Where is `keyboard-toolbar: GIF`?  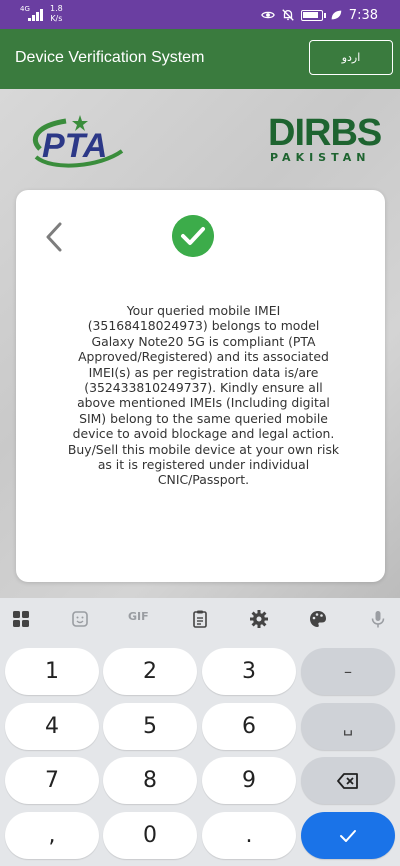 keyboard-toolbar: GIF is located at coordinates (200, 619).